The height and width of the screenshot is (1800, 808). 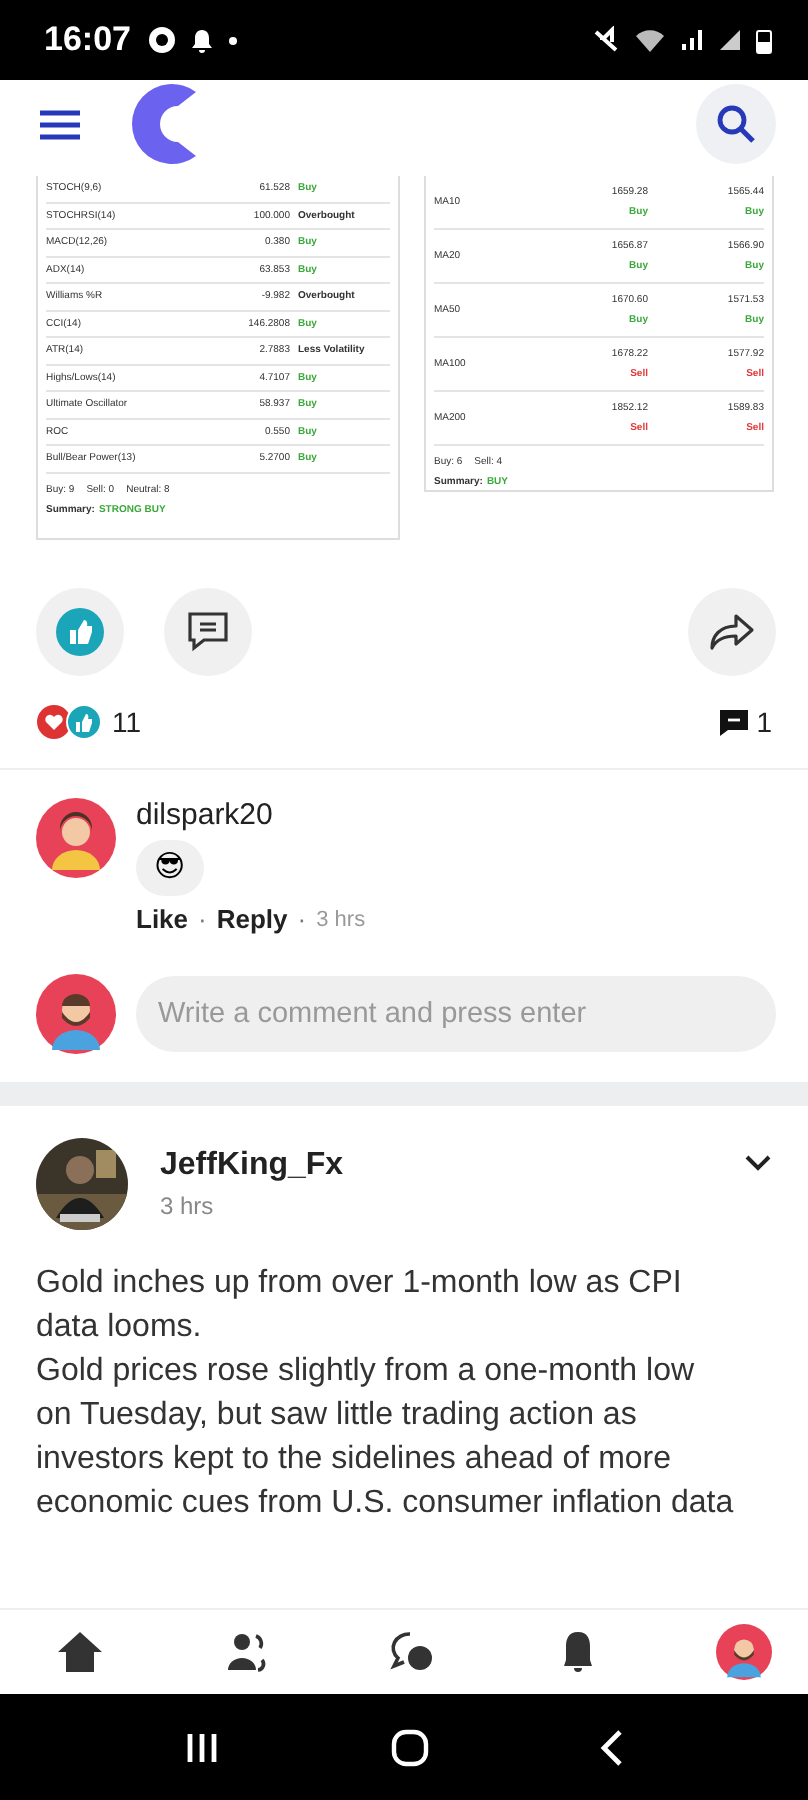 I want to click on comment-time: 3 hrs, so click(x=341, y=919).